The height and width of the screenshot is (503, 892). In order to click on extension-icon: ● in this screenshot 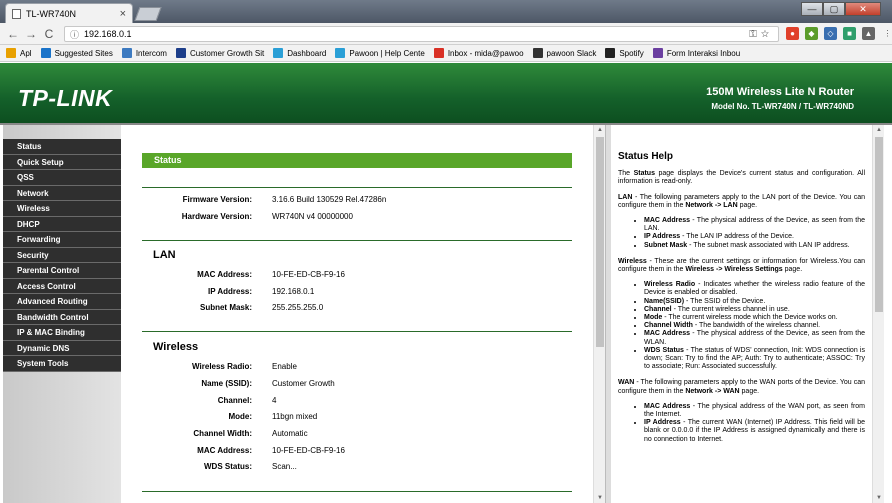, I will do `click(792, 33)`.